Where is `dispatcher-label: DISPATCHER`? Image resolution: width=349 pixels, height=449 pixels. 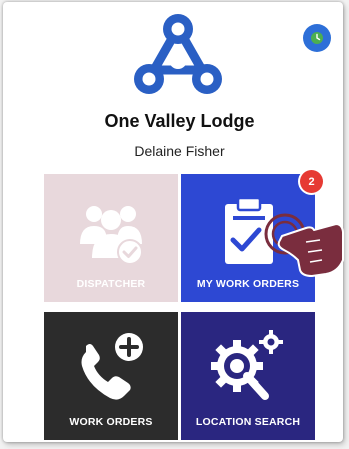 dispatcher-label: DISPATCHER is located at coordinates (111, 284).